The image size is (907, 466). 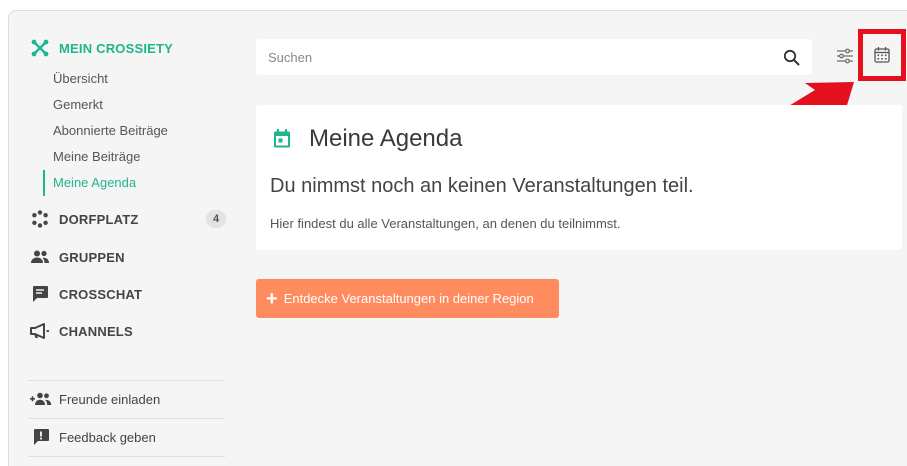 I want to click on nav-dorfplatz: DORFPLATZ 4, so click(x=128, y=219).